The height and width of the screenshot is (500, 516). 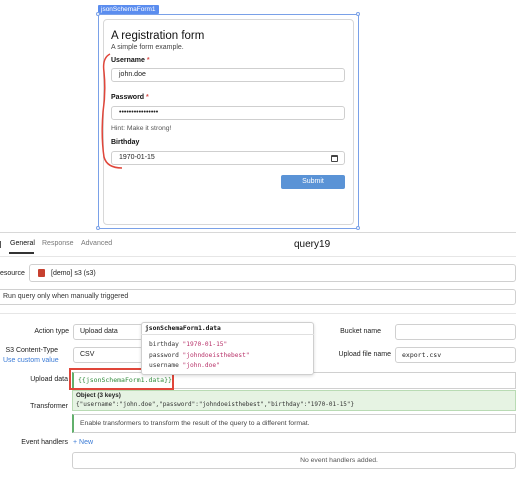 I want to click on use-custom-value-link: Use custom value, so click(x=31, y=360).